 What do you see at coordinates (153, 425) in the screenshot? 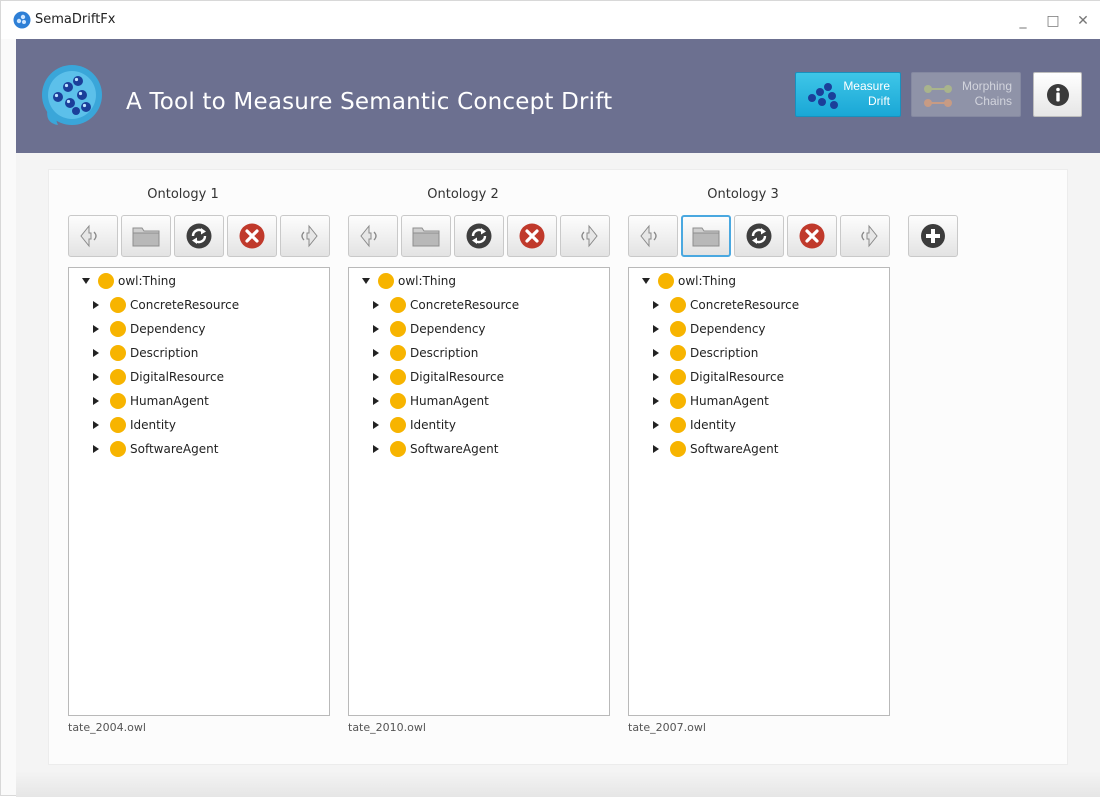
I see `tree-node-label: Identity` at bounding box center [153, 425].